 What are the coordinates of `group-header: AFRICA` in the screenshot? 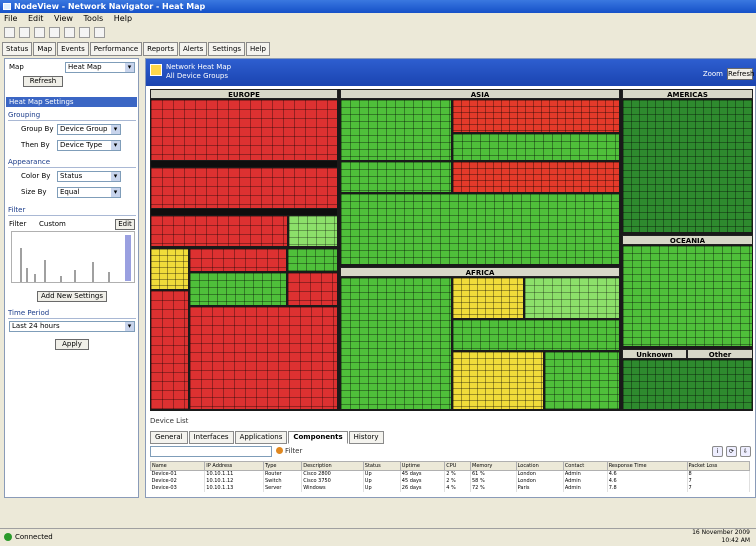 It's located at (480, 272).